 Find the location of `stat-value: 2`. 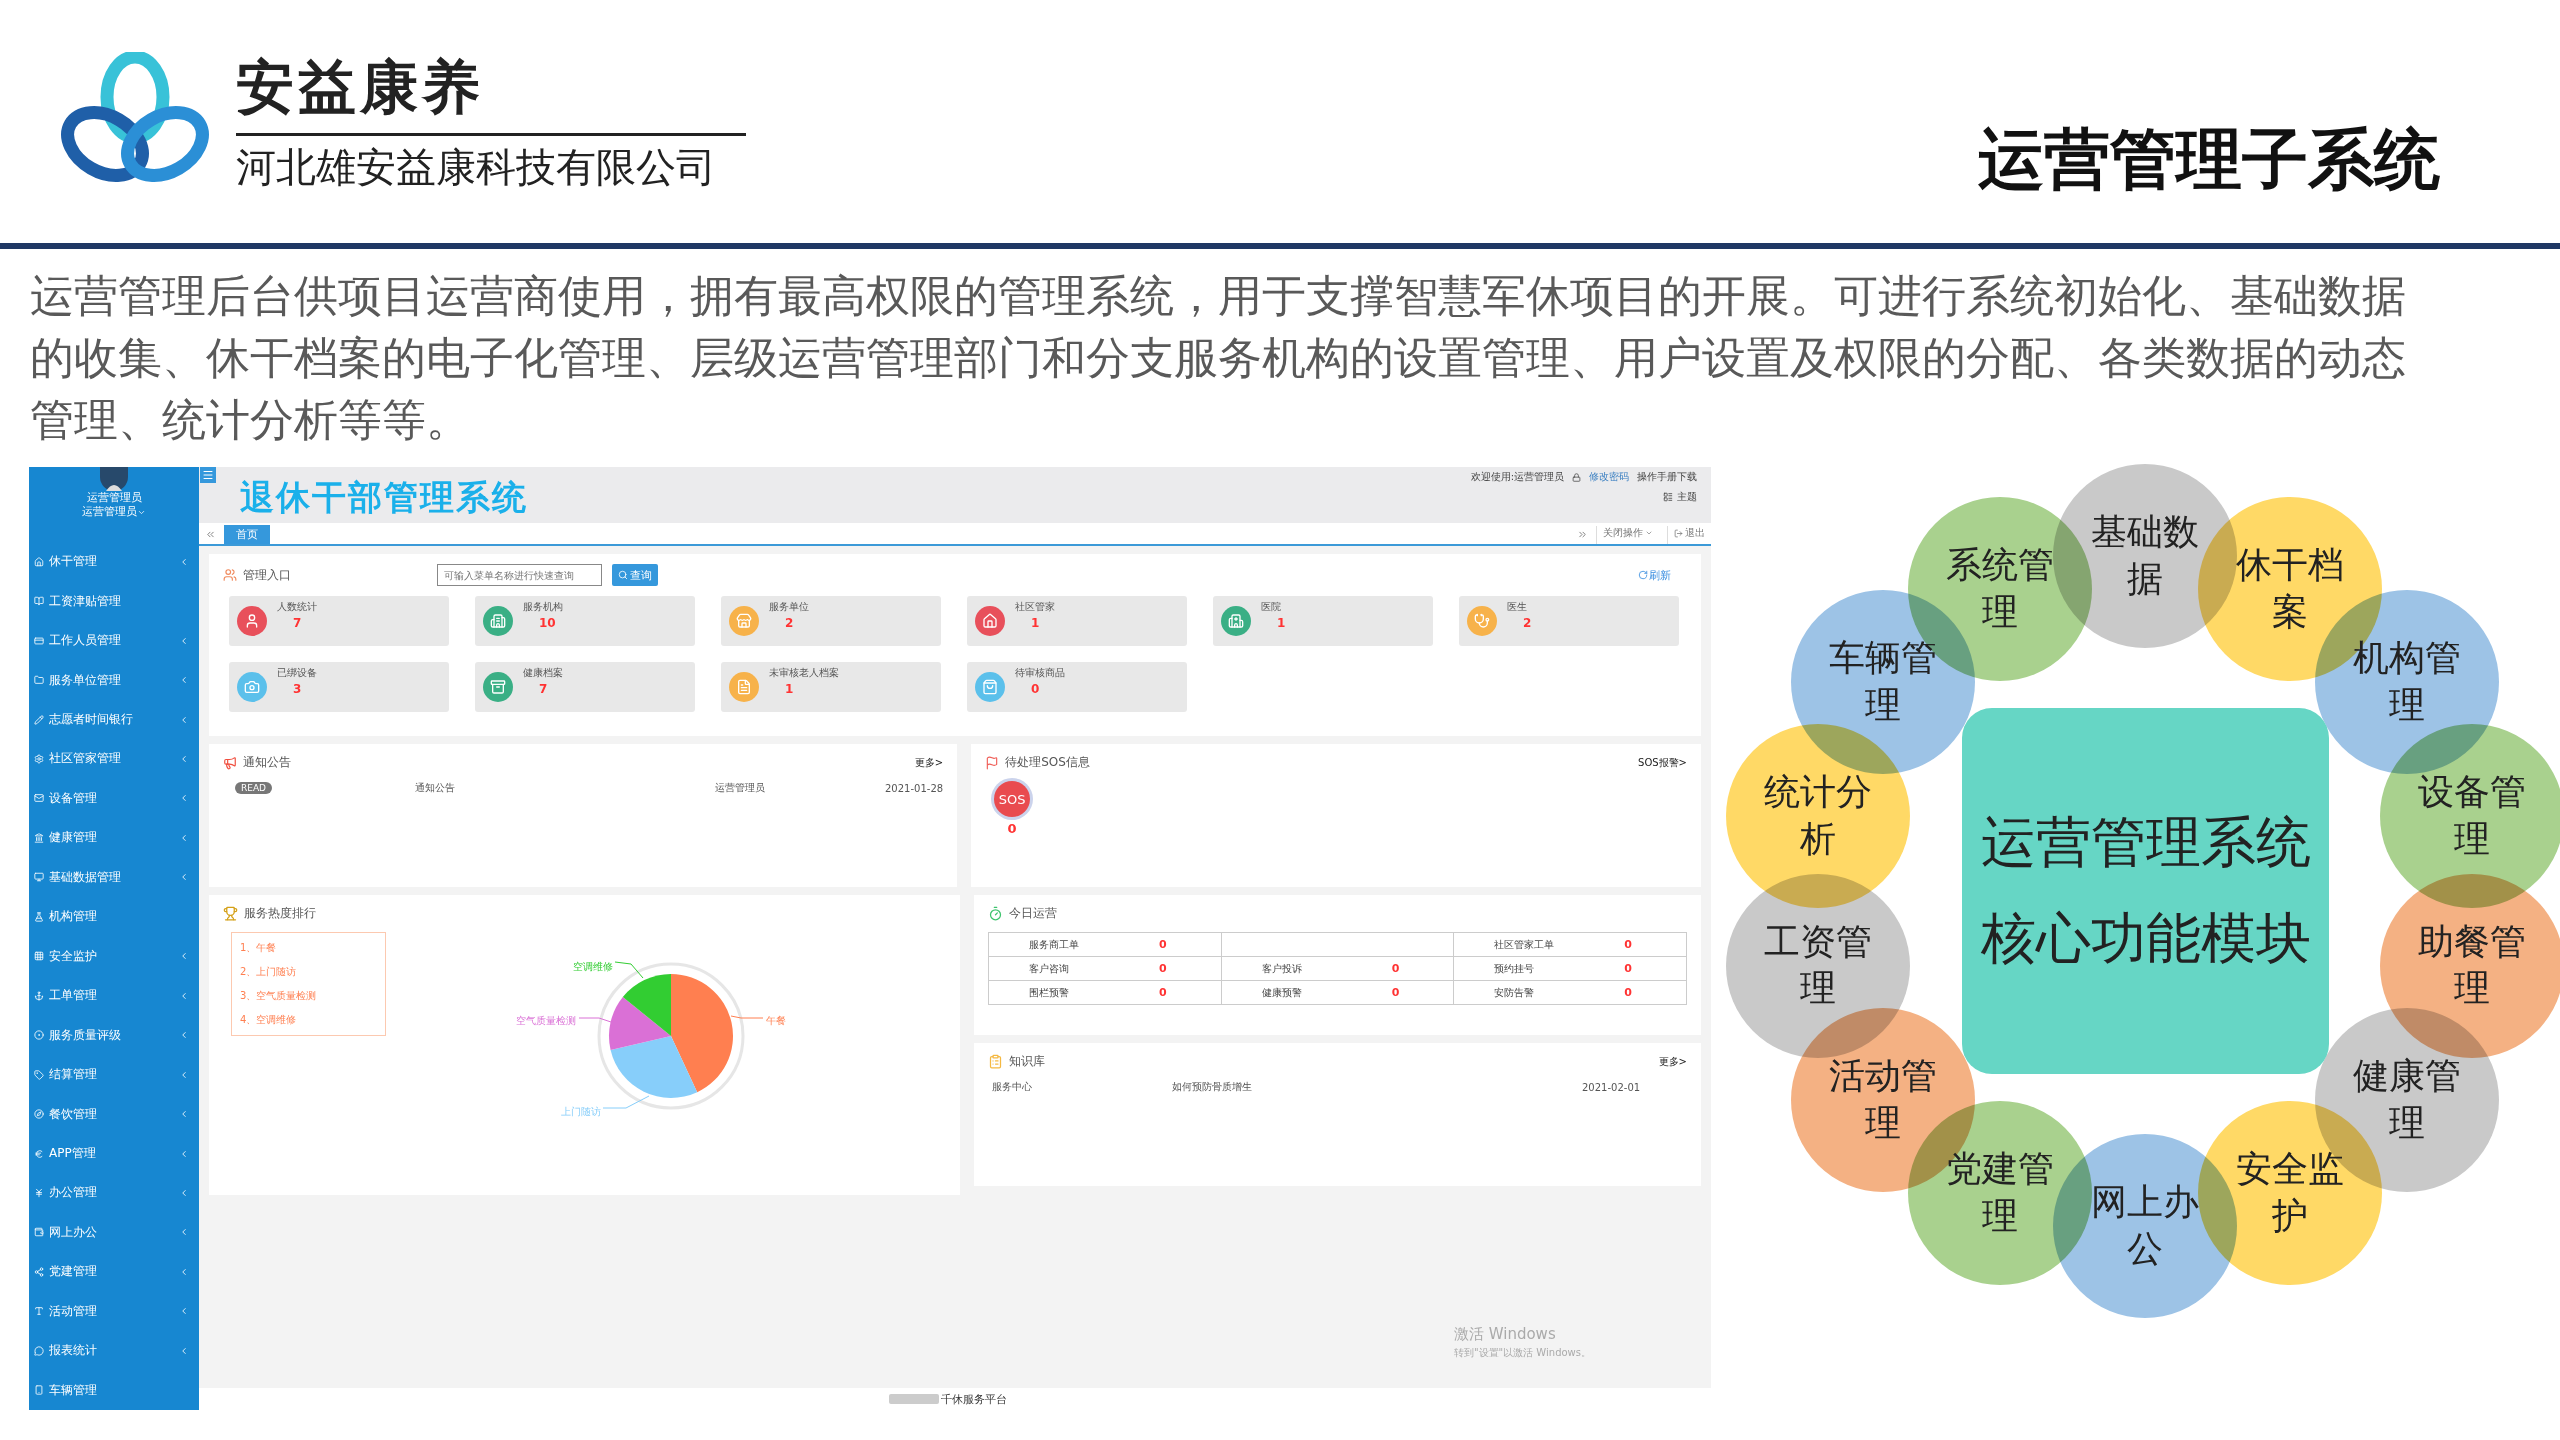

stat-value: 2 is located at coordinates (1527, 623).